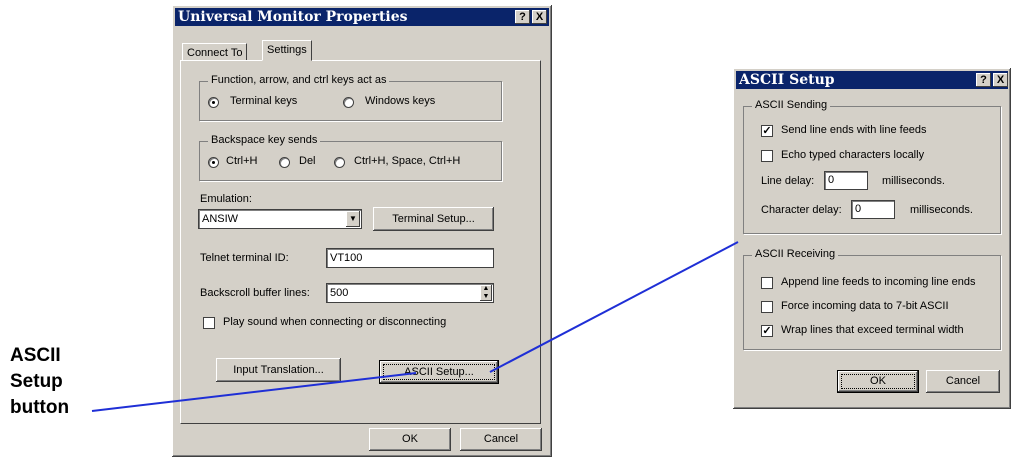  What do you see at coordinates (614, 307) in the screenshot?
I see `callout-line-dialog` at bounding box center [614, 307].